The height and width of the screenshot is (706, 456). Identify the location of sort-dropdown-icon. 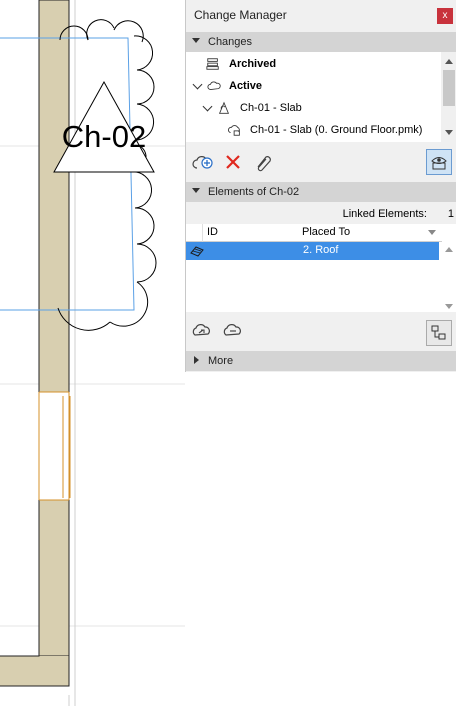
(432, 232).